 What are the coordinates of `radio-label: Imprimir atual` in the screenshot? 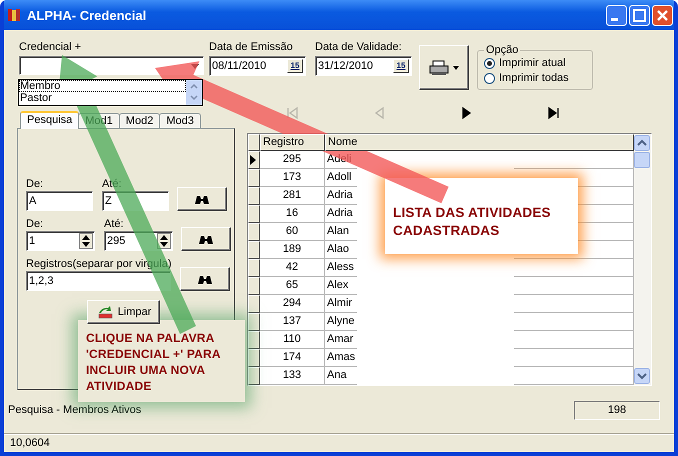 It's located at (532, 63).